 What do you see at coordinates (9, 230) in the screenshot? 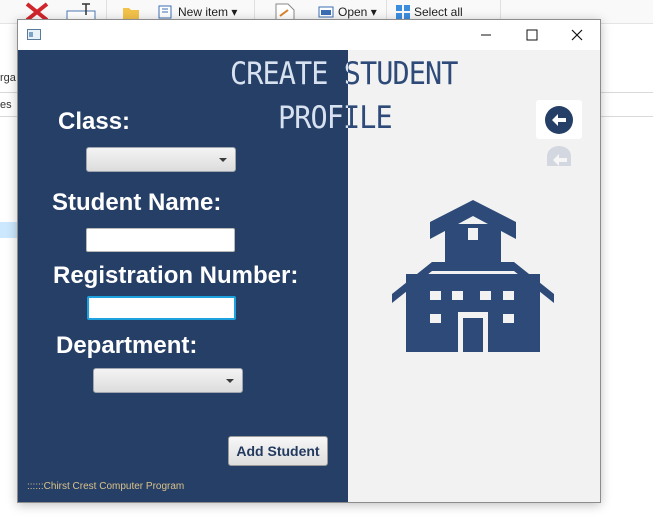
I see `selected-nav-item` at bounding box center [9, 230].